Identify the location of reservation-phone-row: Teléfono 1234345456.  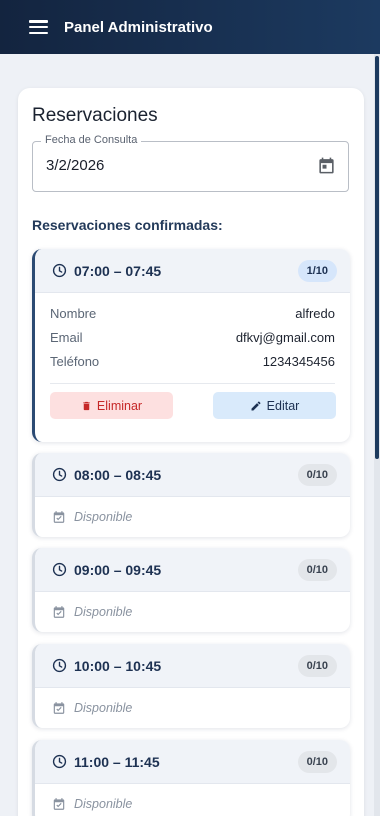
(192, 361).